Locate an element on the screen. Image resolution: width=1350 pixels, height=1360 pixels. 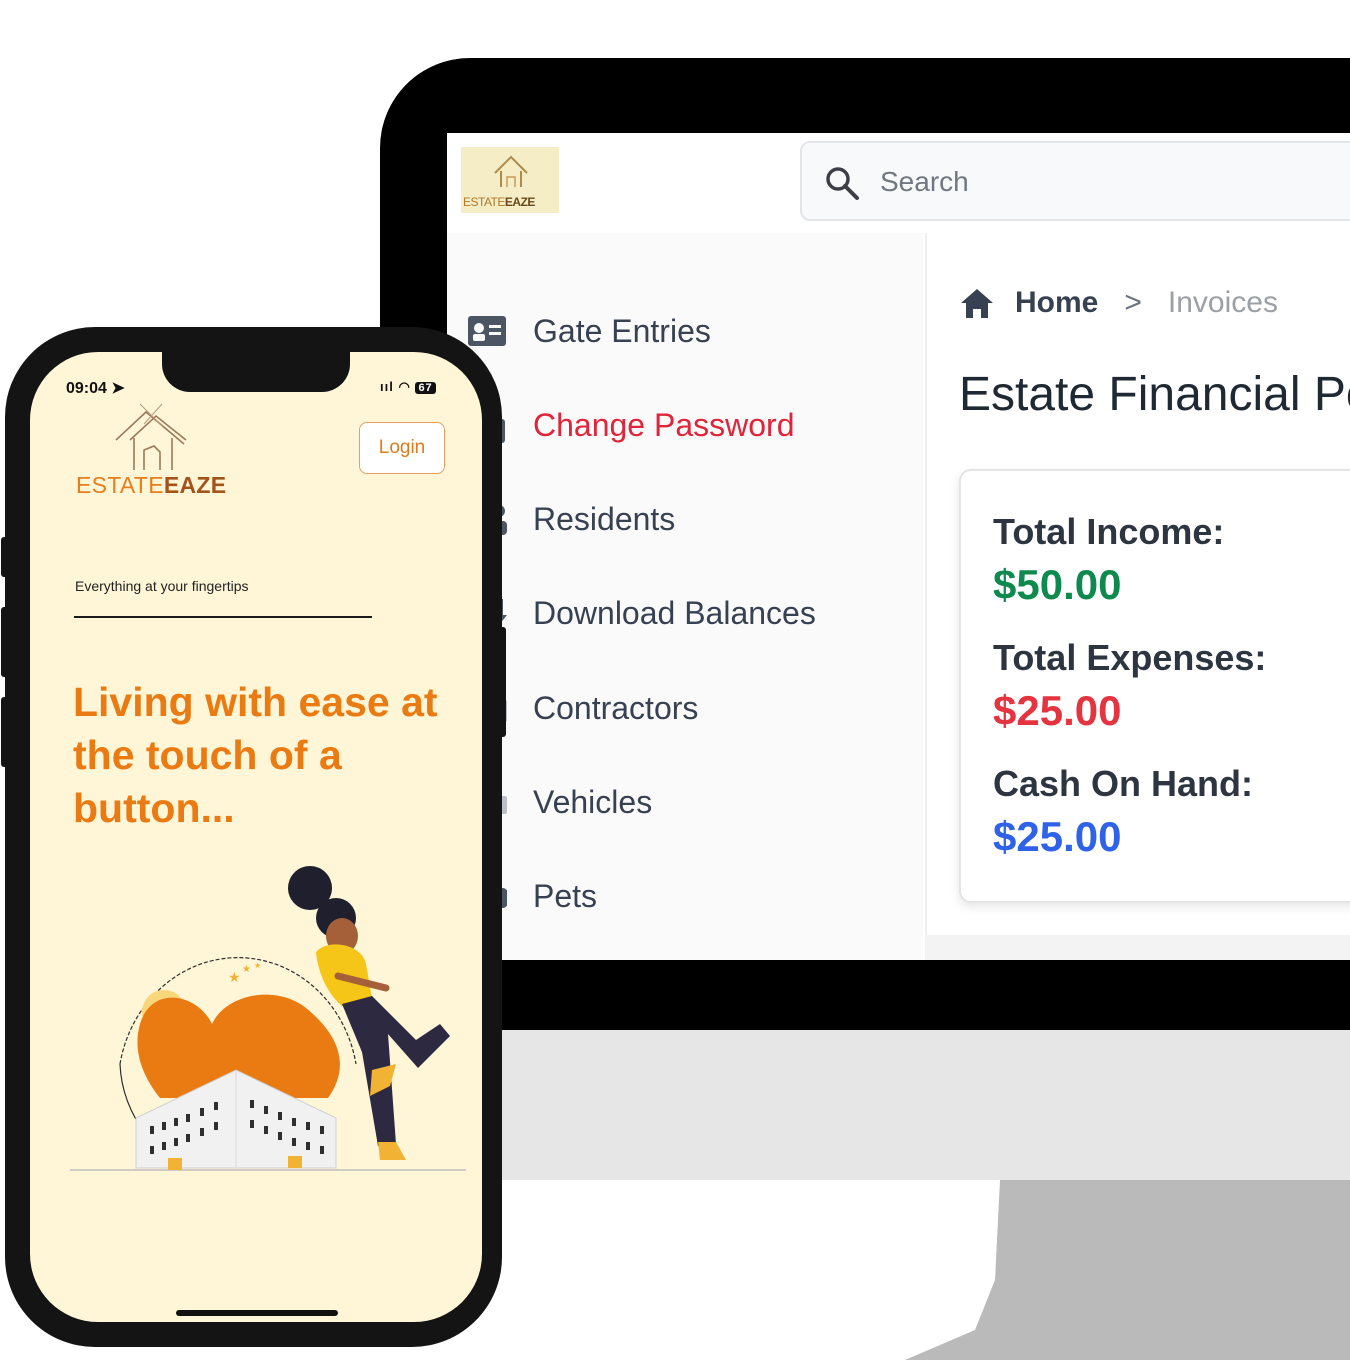
woman-leaning-on-house-illustration: ★ ★ ★ is located at coordinates (268, 1018).